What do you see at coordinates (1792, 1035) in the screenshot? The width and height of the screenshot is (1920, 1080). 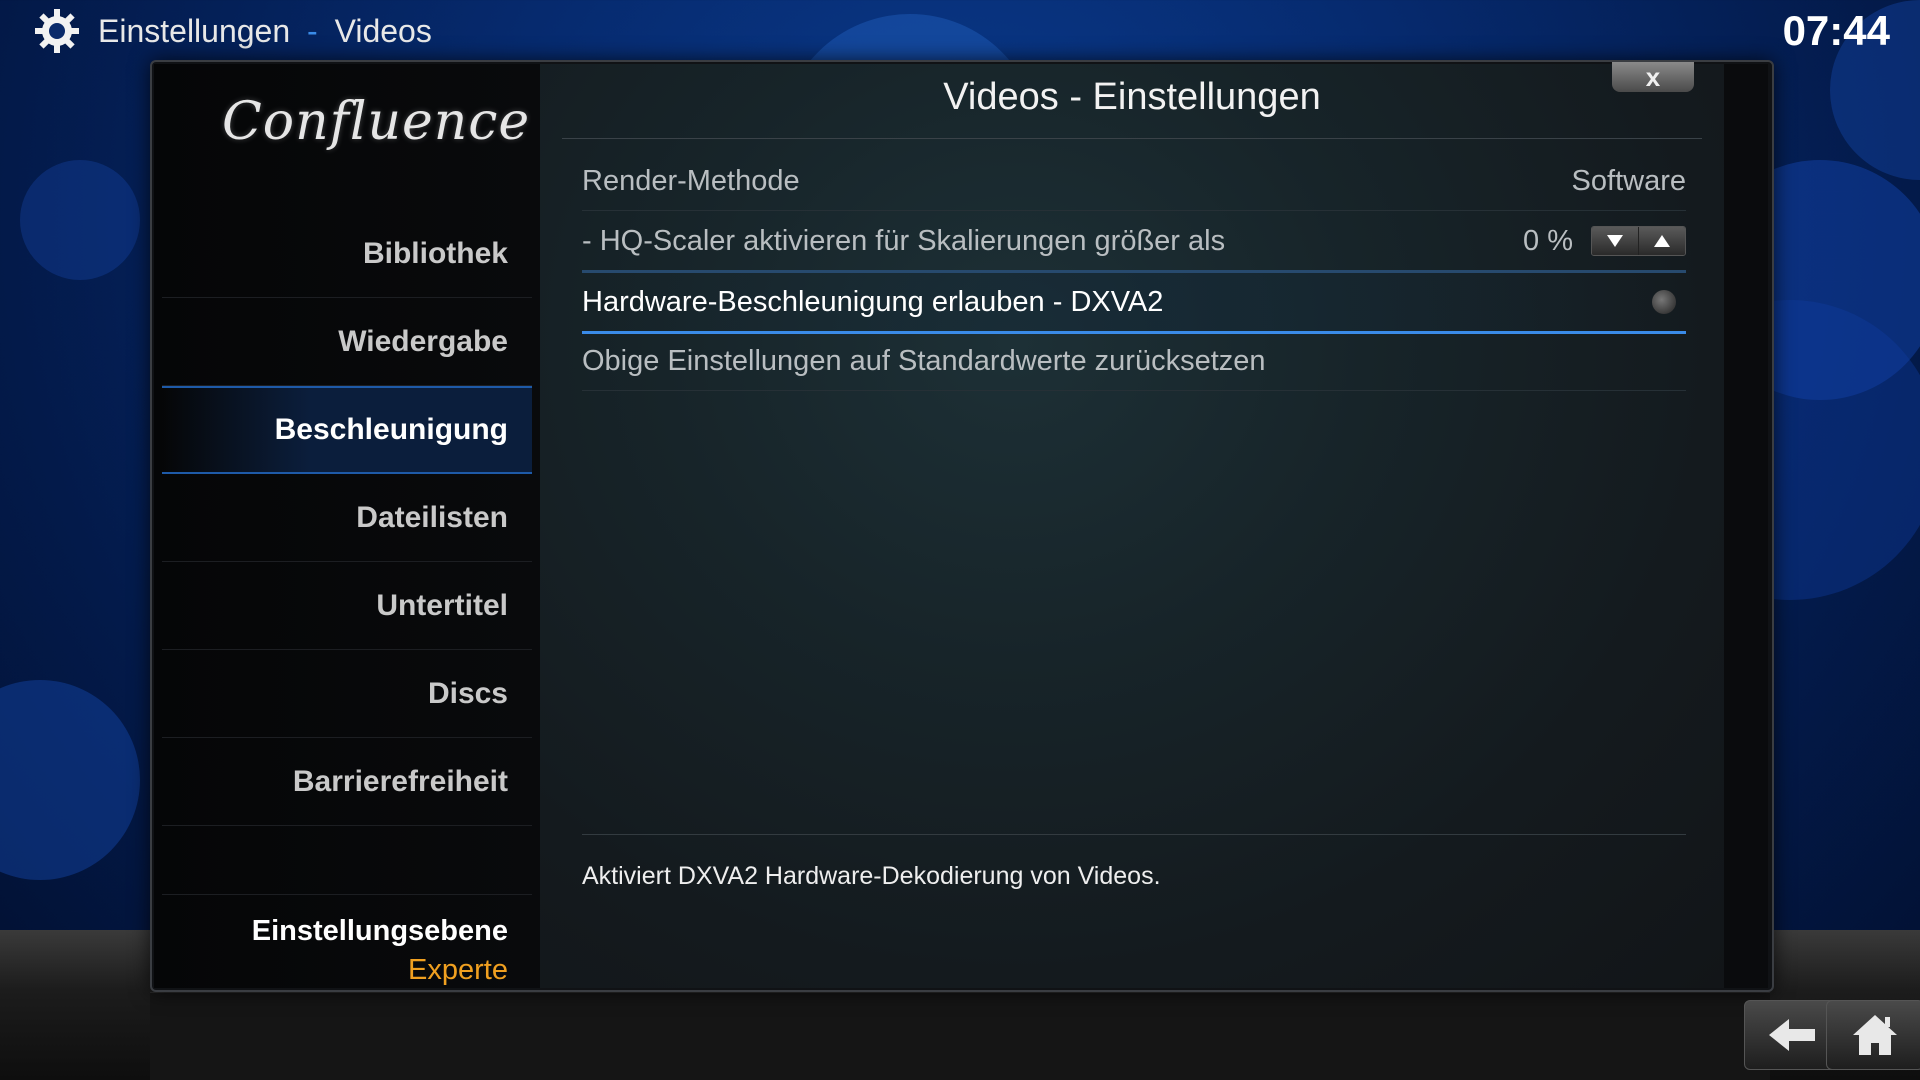 I see `back-arrow-icon` at bounding box center [1792, 1035].